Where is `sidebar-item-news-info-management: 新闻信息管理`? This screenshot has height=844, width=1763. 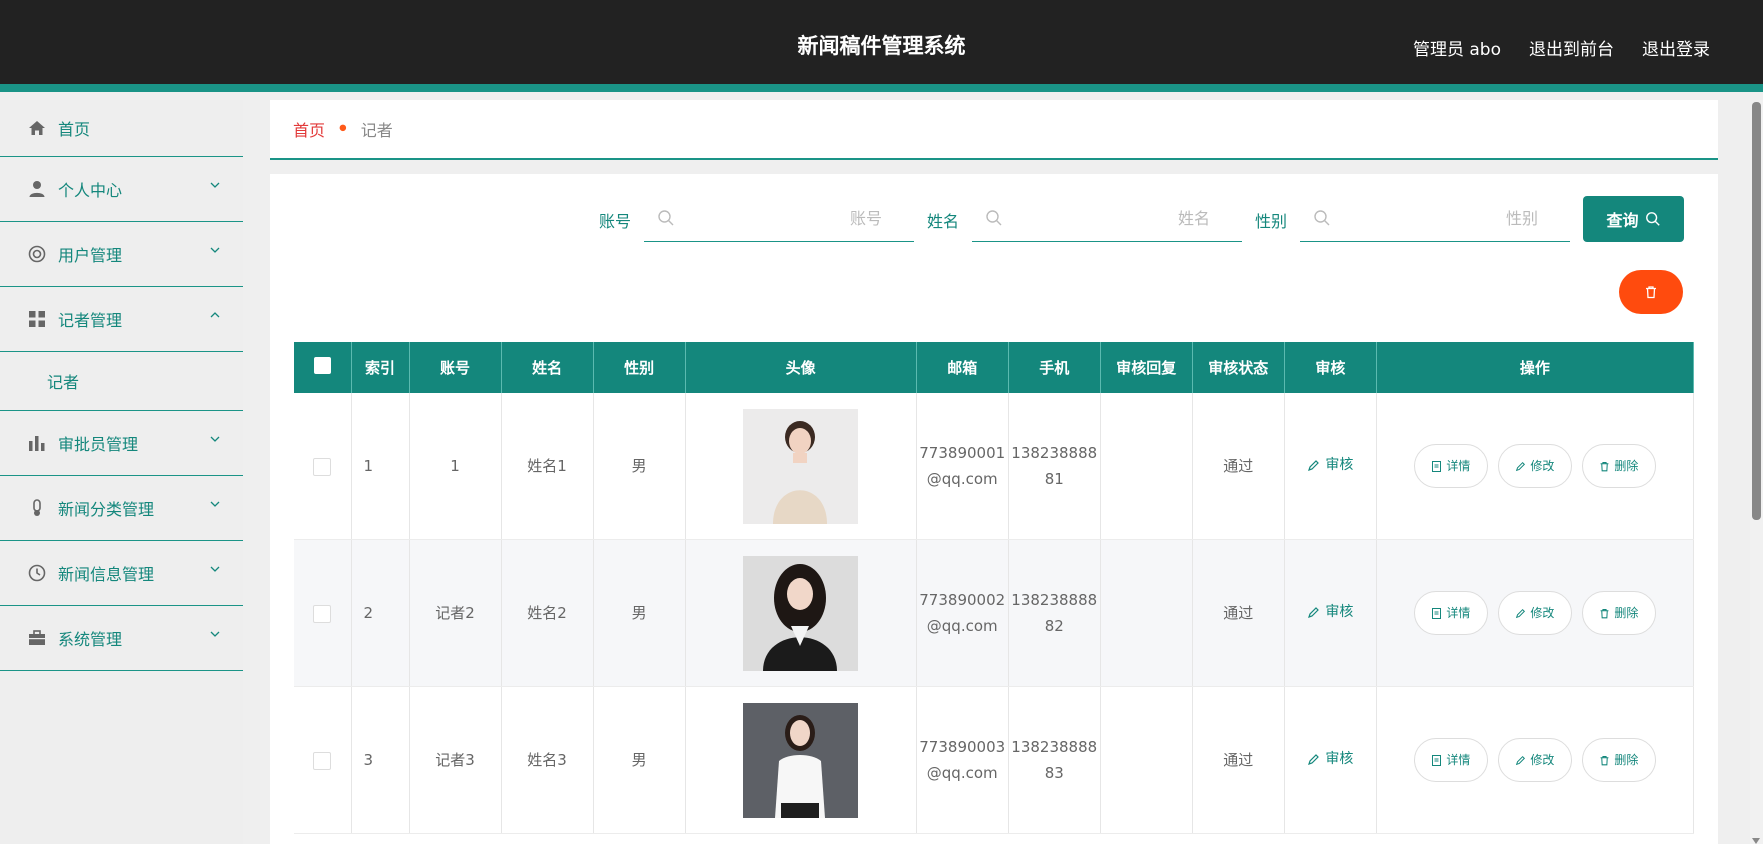
sidebar-item-news-info-management: 新闻信息管理 is located at coordinates (121, 573).